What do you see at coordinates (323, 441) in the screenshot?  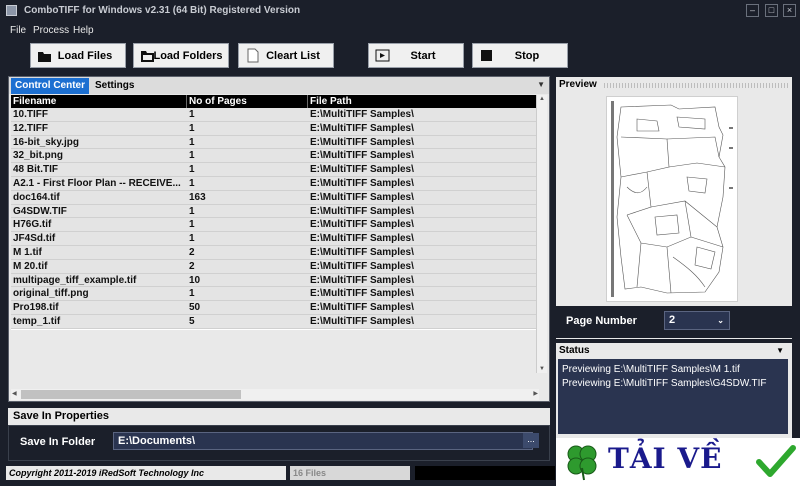 I see `save-folder-input: E:\Documents\` at bounding box center [323, 441].